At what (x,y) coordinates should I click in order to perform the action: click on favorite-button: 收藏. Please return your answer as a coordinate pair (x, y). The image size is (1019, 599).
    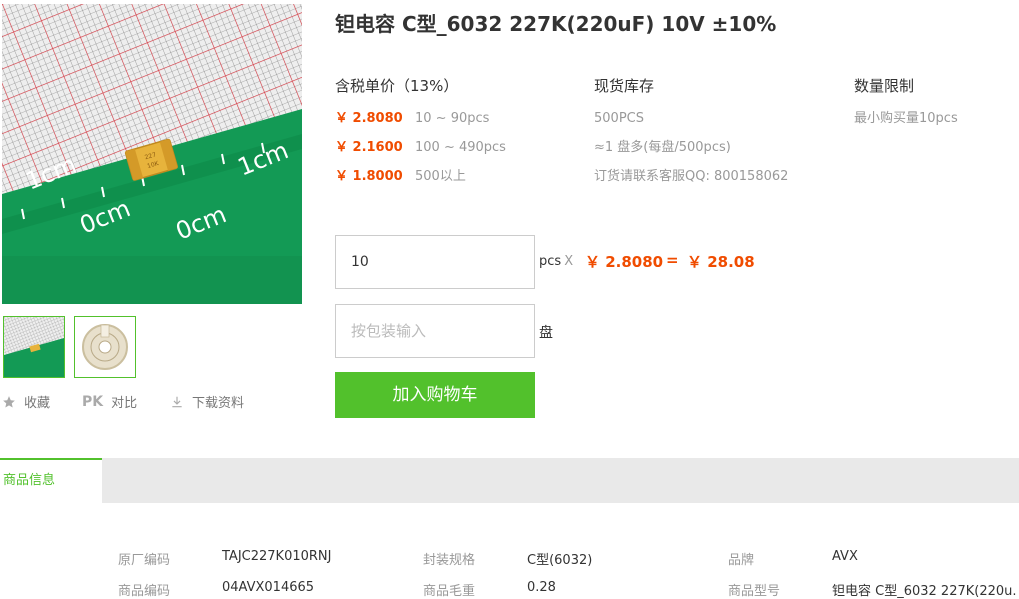
    Looking at the image, I should click on (26, 401).